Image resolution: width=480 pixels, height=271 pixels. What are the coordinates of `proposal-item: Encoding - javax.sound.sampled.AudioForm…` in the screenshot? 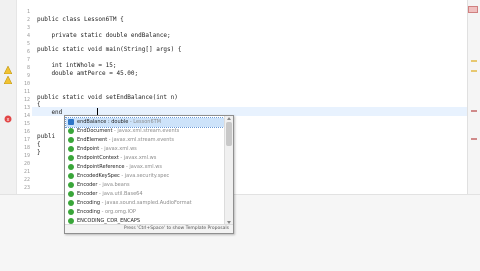 It's located at (145, 203).